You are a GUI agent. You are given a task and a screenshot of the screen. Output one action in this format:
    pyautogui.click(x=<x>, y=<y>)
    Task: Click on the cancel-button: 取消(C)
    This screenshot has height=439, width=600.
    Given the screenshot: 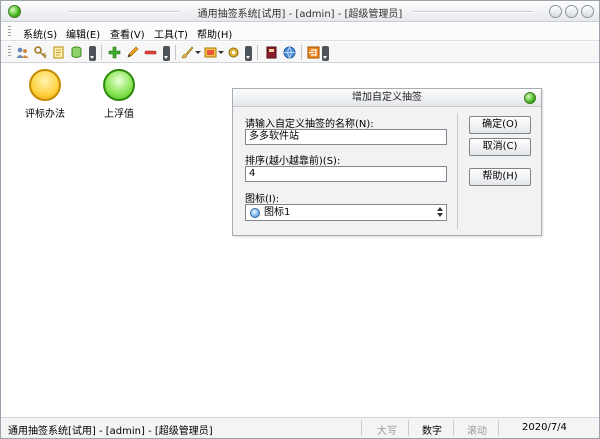 What is the action you would take?
    pyautogui.click(x=500, y=147)
    